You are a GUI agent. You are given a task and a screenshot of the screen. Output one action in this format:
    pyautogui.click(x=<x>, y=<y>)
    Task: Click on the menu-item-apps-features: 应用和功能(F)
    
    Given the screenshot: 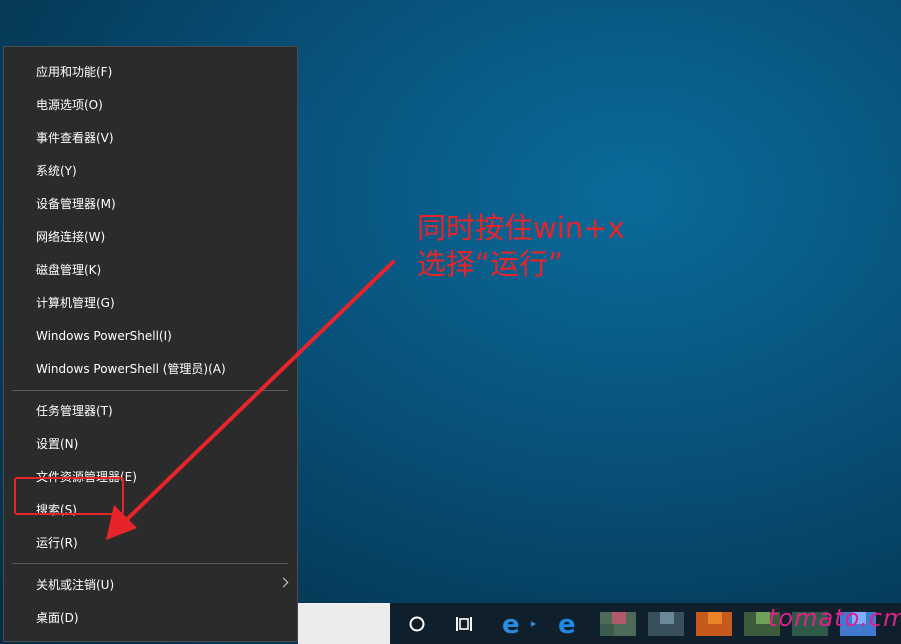 What is the action you would take?
    pyautogui.click(x=150, y=72)
    